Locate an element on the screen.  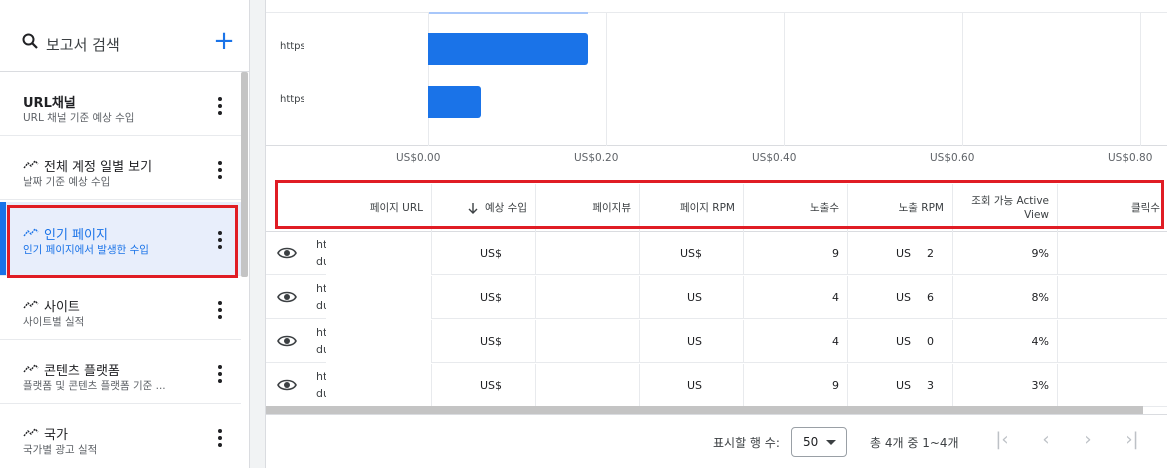
cell-value: 3 is located at coordinates (931, 385).